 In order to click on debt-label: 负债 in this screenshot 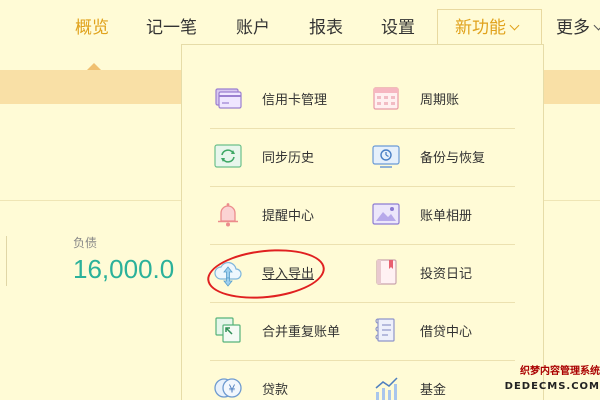, I will do `click(85, 243)`.